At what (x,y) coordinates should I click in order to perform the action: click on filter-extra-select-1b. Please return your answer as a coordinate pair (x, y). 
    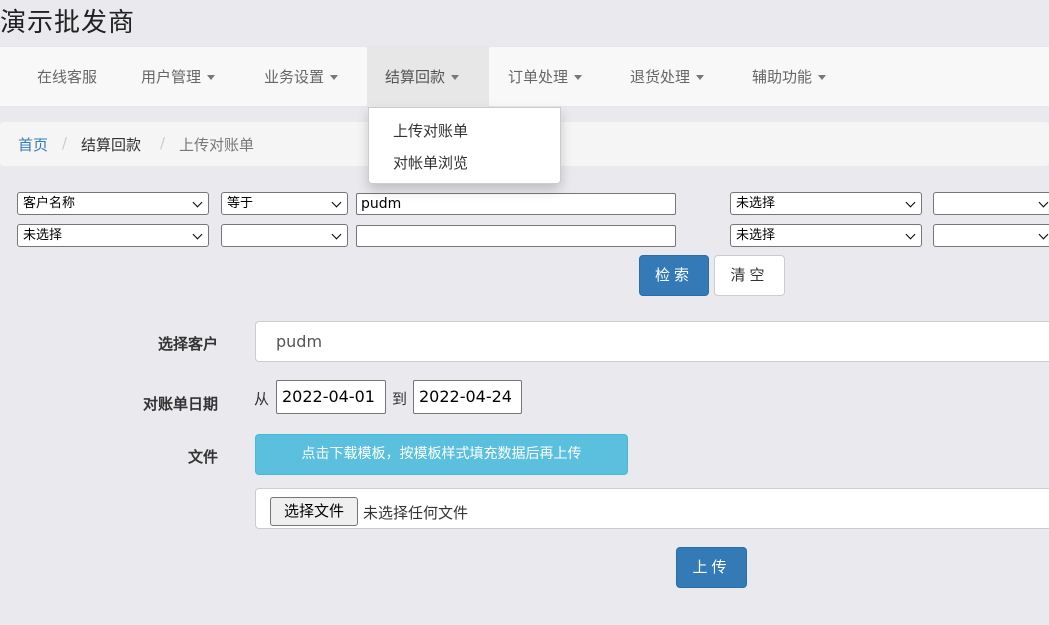
    Looking at the image, I should click on (991, 203).